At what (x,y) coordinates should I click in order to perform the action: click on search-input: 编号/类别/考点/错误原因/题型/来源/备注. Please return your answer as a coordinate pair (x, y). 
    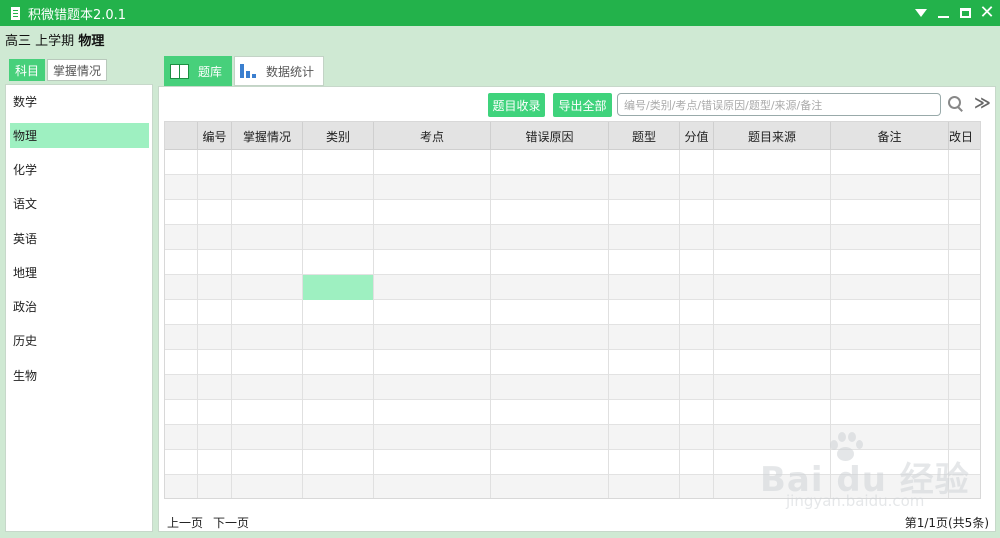
    Looking at the image, I should click on (779, 104).